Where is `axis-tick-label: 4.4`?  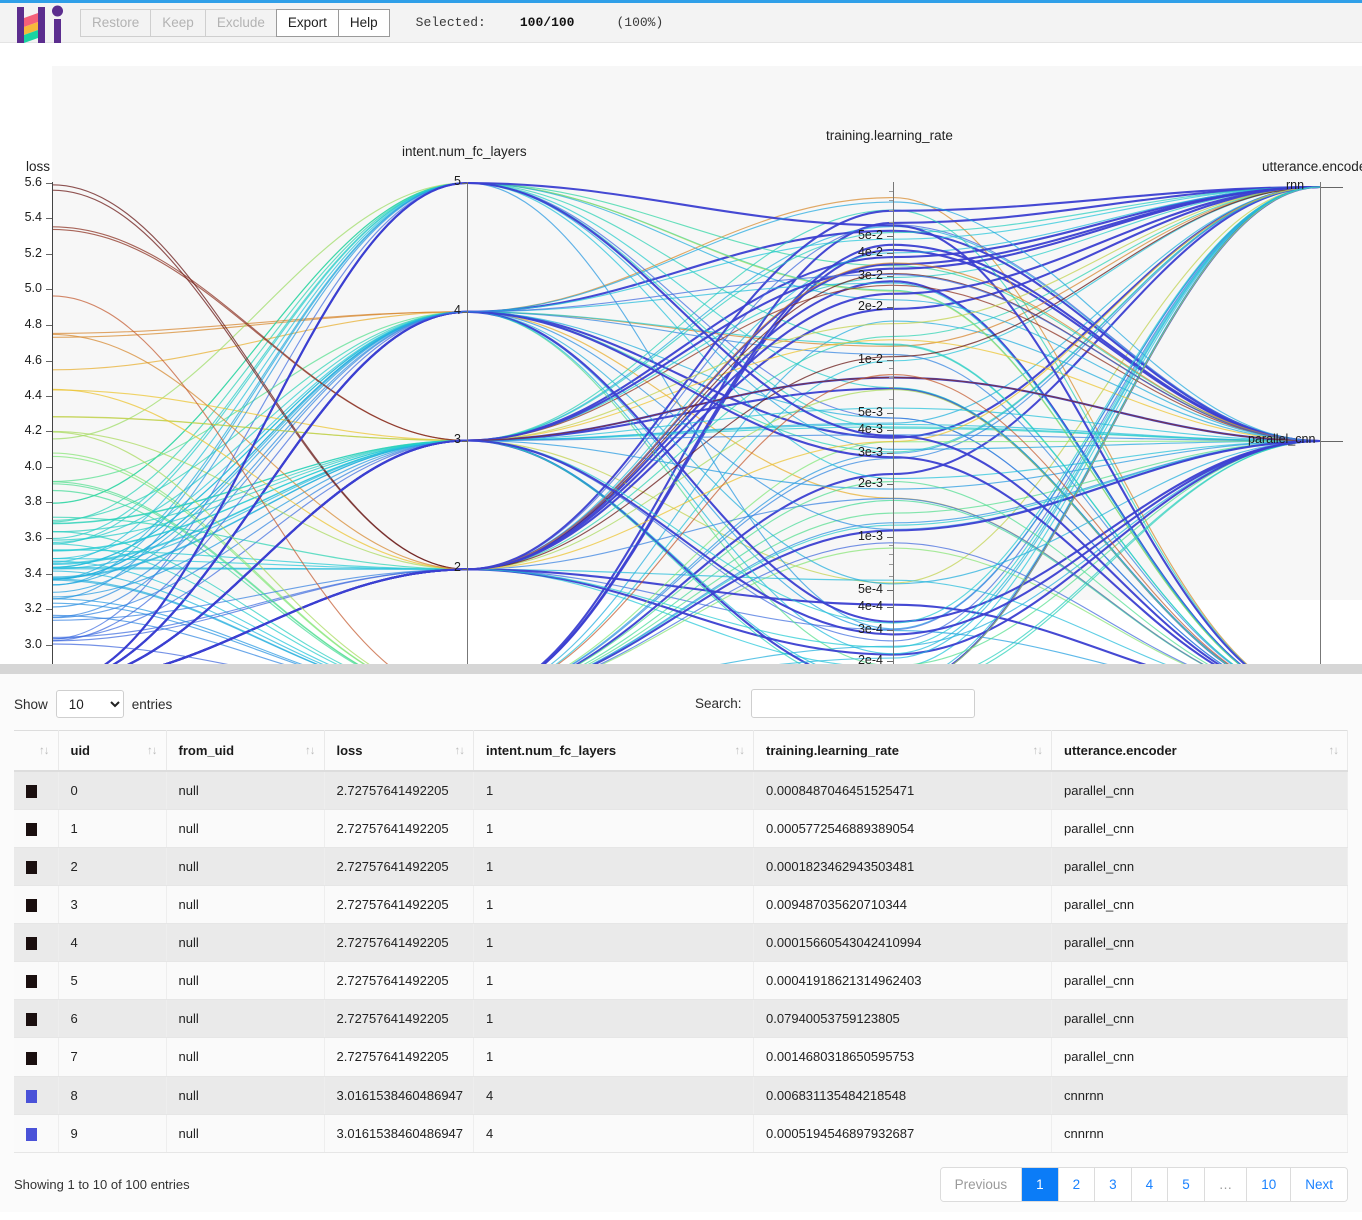
axis-tick-label: 4.4 is located at coordinates (33, 395).